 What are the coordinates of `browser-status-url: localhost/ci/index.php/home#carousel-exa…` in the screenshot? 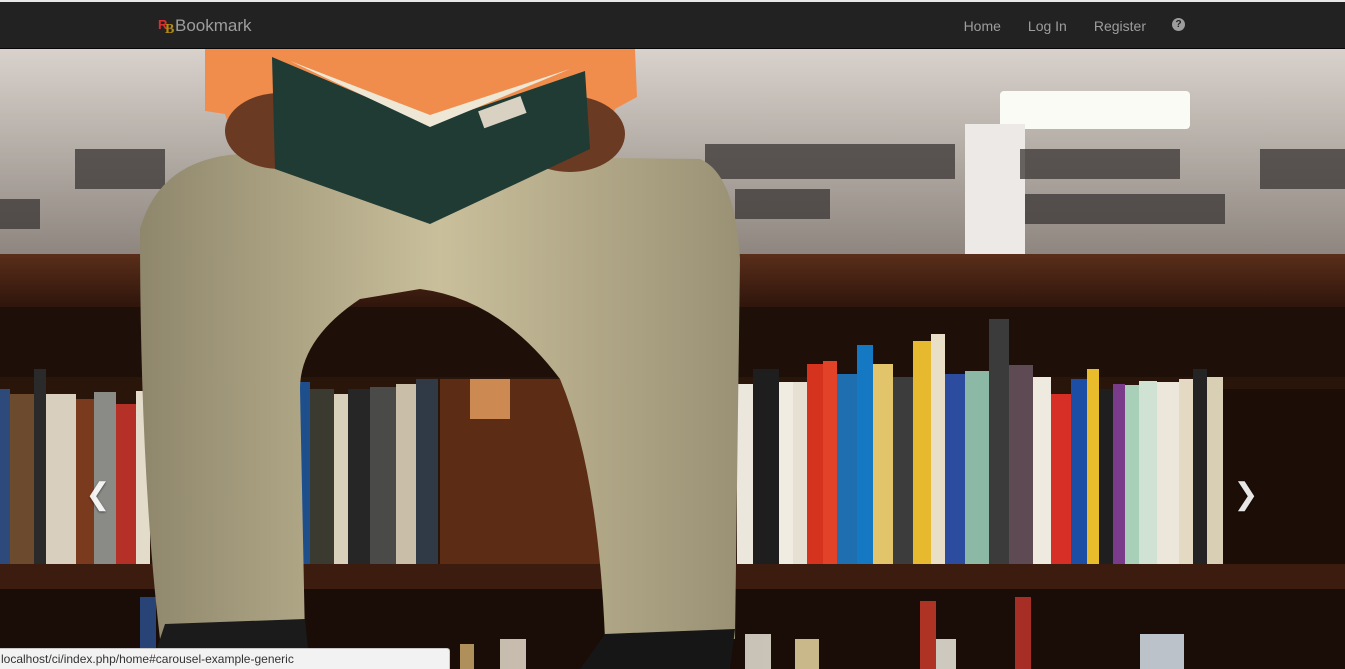 It's located at (225, 658).